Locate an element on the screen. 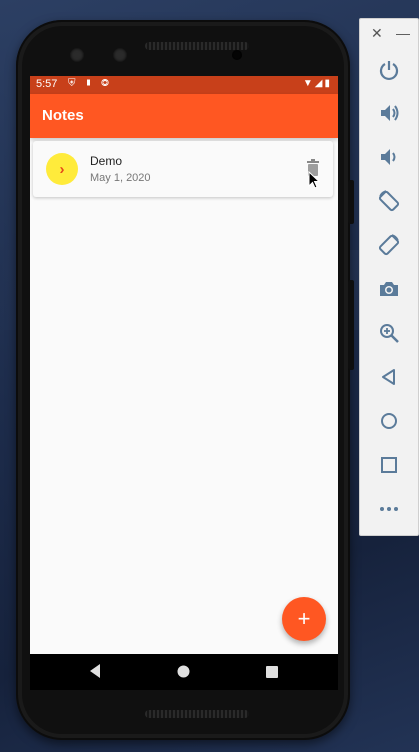 This screenshot has width=419, height=752. zoom-in-icon is located at coordinates (389, 333).